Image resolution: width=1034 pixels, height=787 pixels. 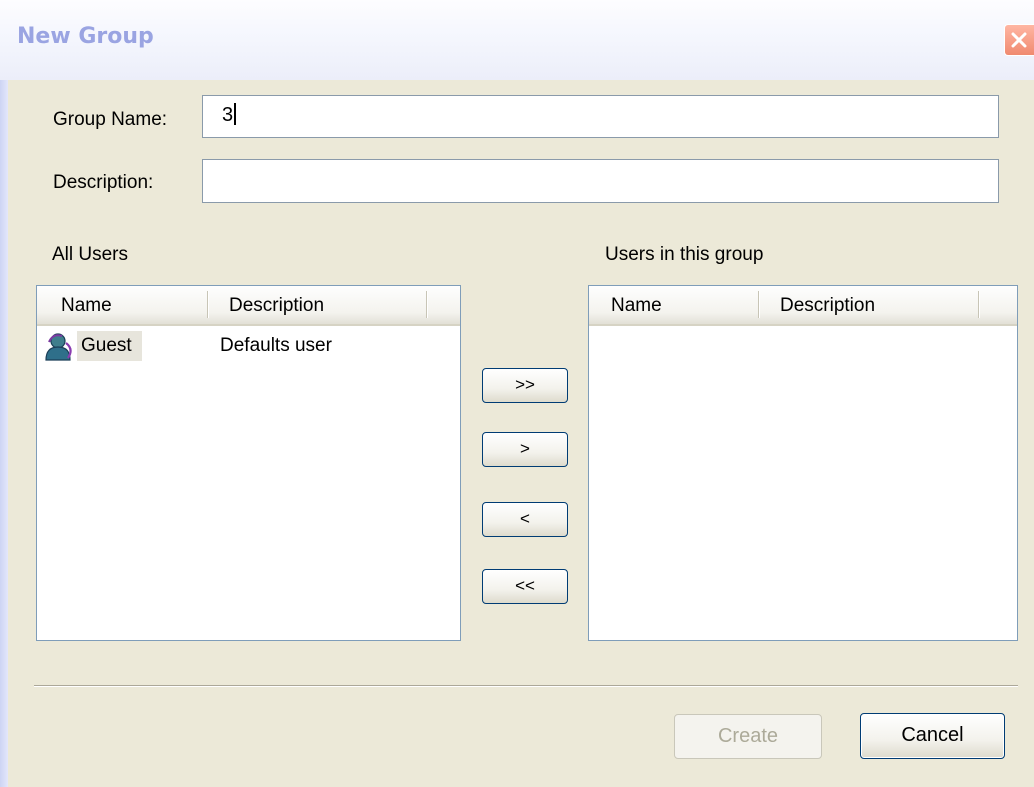 What do you see at coordinates (276, 345) in the screenshot?
I see `user-description: Defaults user` at bounding box center [276, 345].